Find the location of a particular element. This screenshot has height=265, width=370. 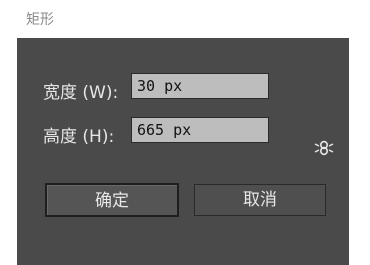

width-input: 30 px is located at coordinates (200, 86).